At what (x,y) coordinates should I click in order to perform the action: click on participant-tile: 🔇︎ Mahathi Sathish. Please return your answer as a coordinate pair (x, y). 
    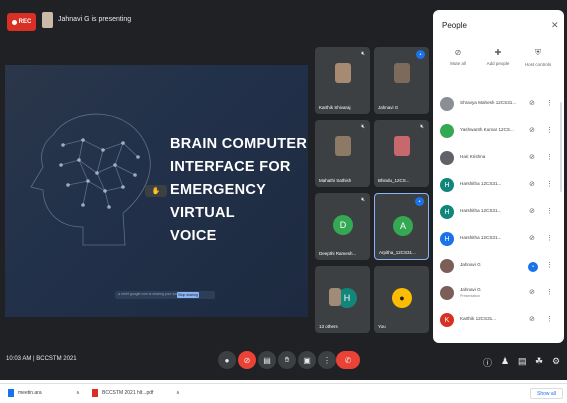
    Looking at the image, I should click on (342, 153).